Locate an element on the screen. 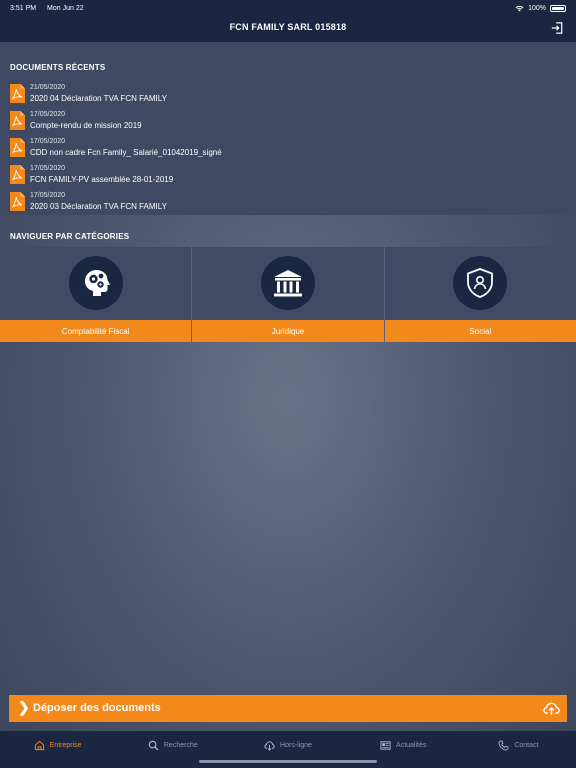 This screenshot has height=768, width=576. news-icon is located at coordinates (385, 745).